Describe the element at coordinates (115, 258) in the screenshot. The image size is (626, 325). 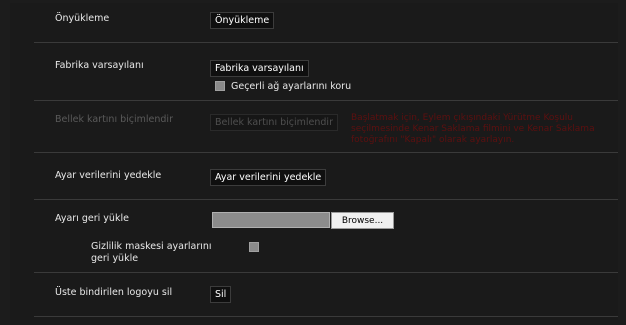
I see `restore-privacy-mask-label-line2: geri yükle` at that location.